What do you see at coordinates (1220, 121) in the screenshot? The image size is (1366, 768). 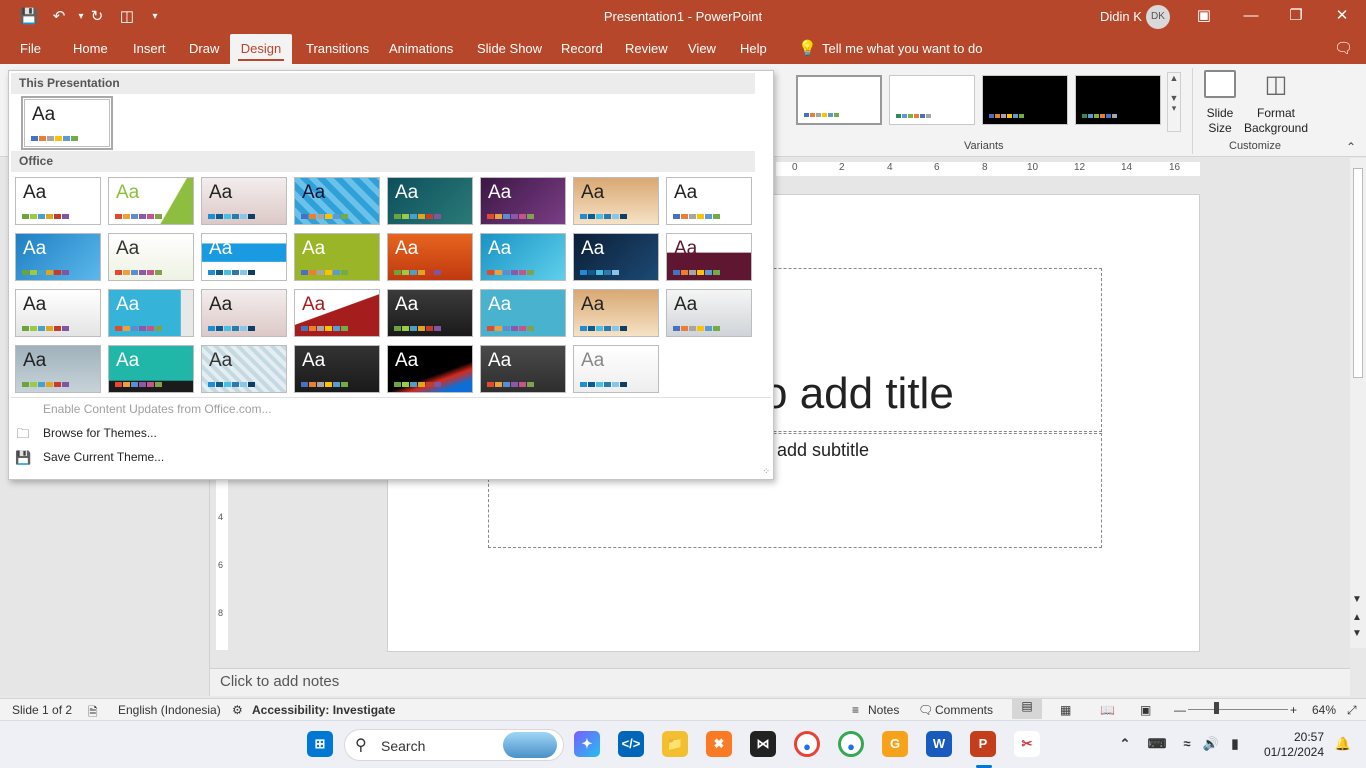 I see `slide-size-button: Slide Size` at bounding box center [1220, 121].